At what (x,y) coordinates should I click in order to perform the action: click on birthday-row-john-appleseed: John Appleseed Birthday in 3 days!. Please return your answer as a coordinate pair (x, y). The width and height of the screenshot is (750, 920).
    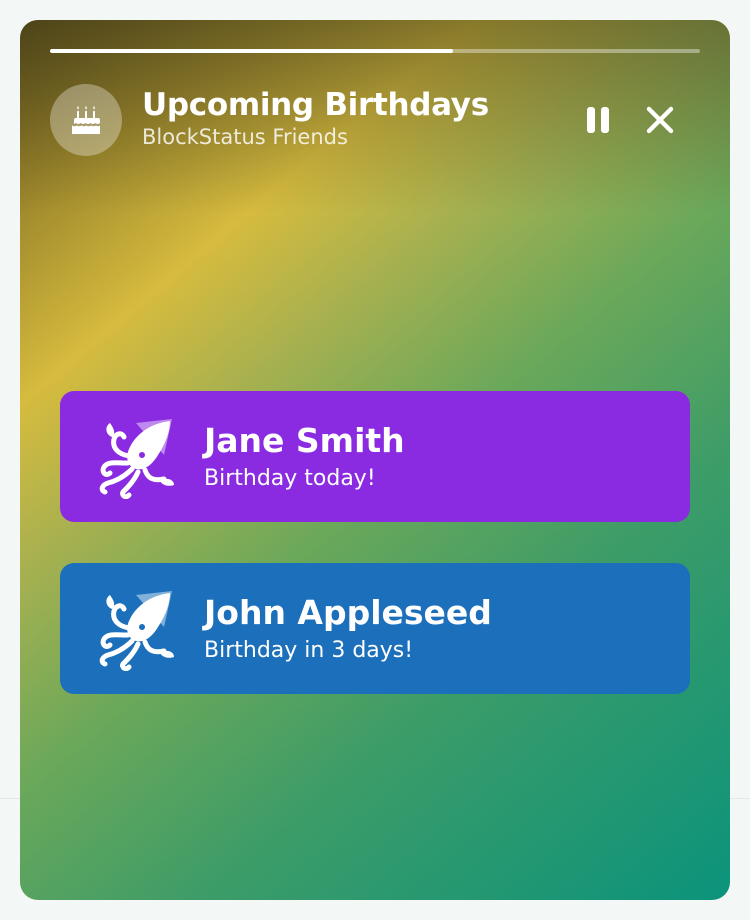
    Looking at the image, I should click on (375, 628).